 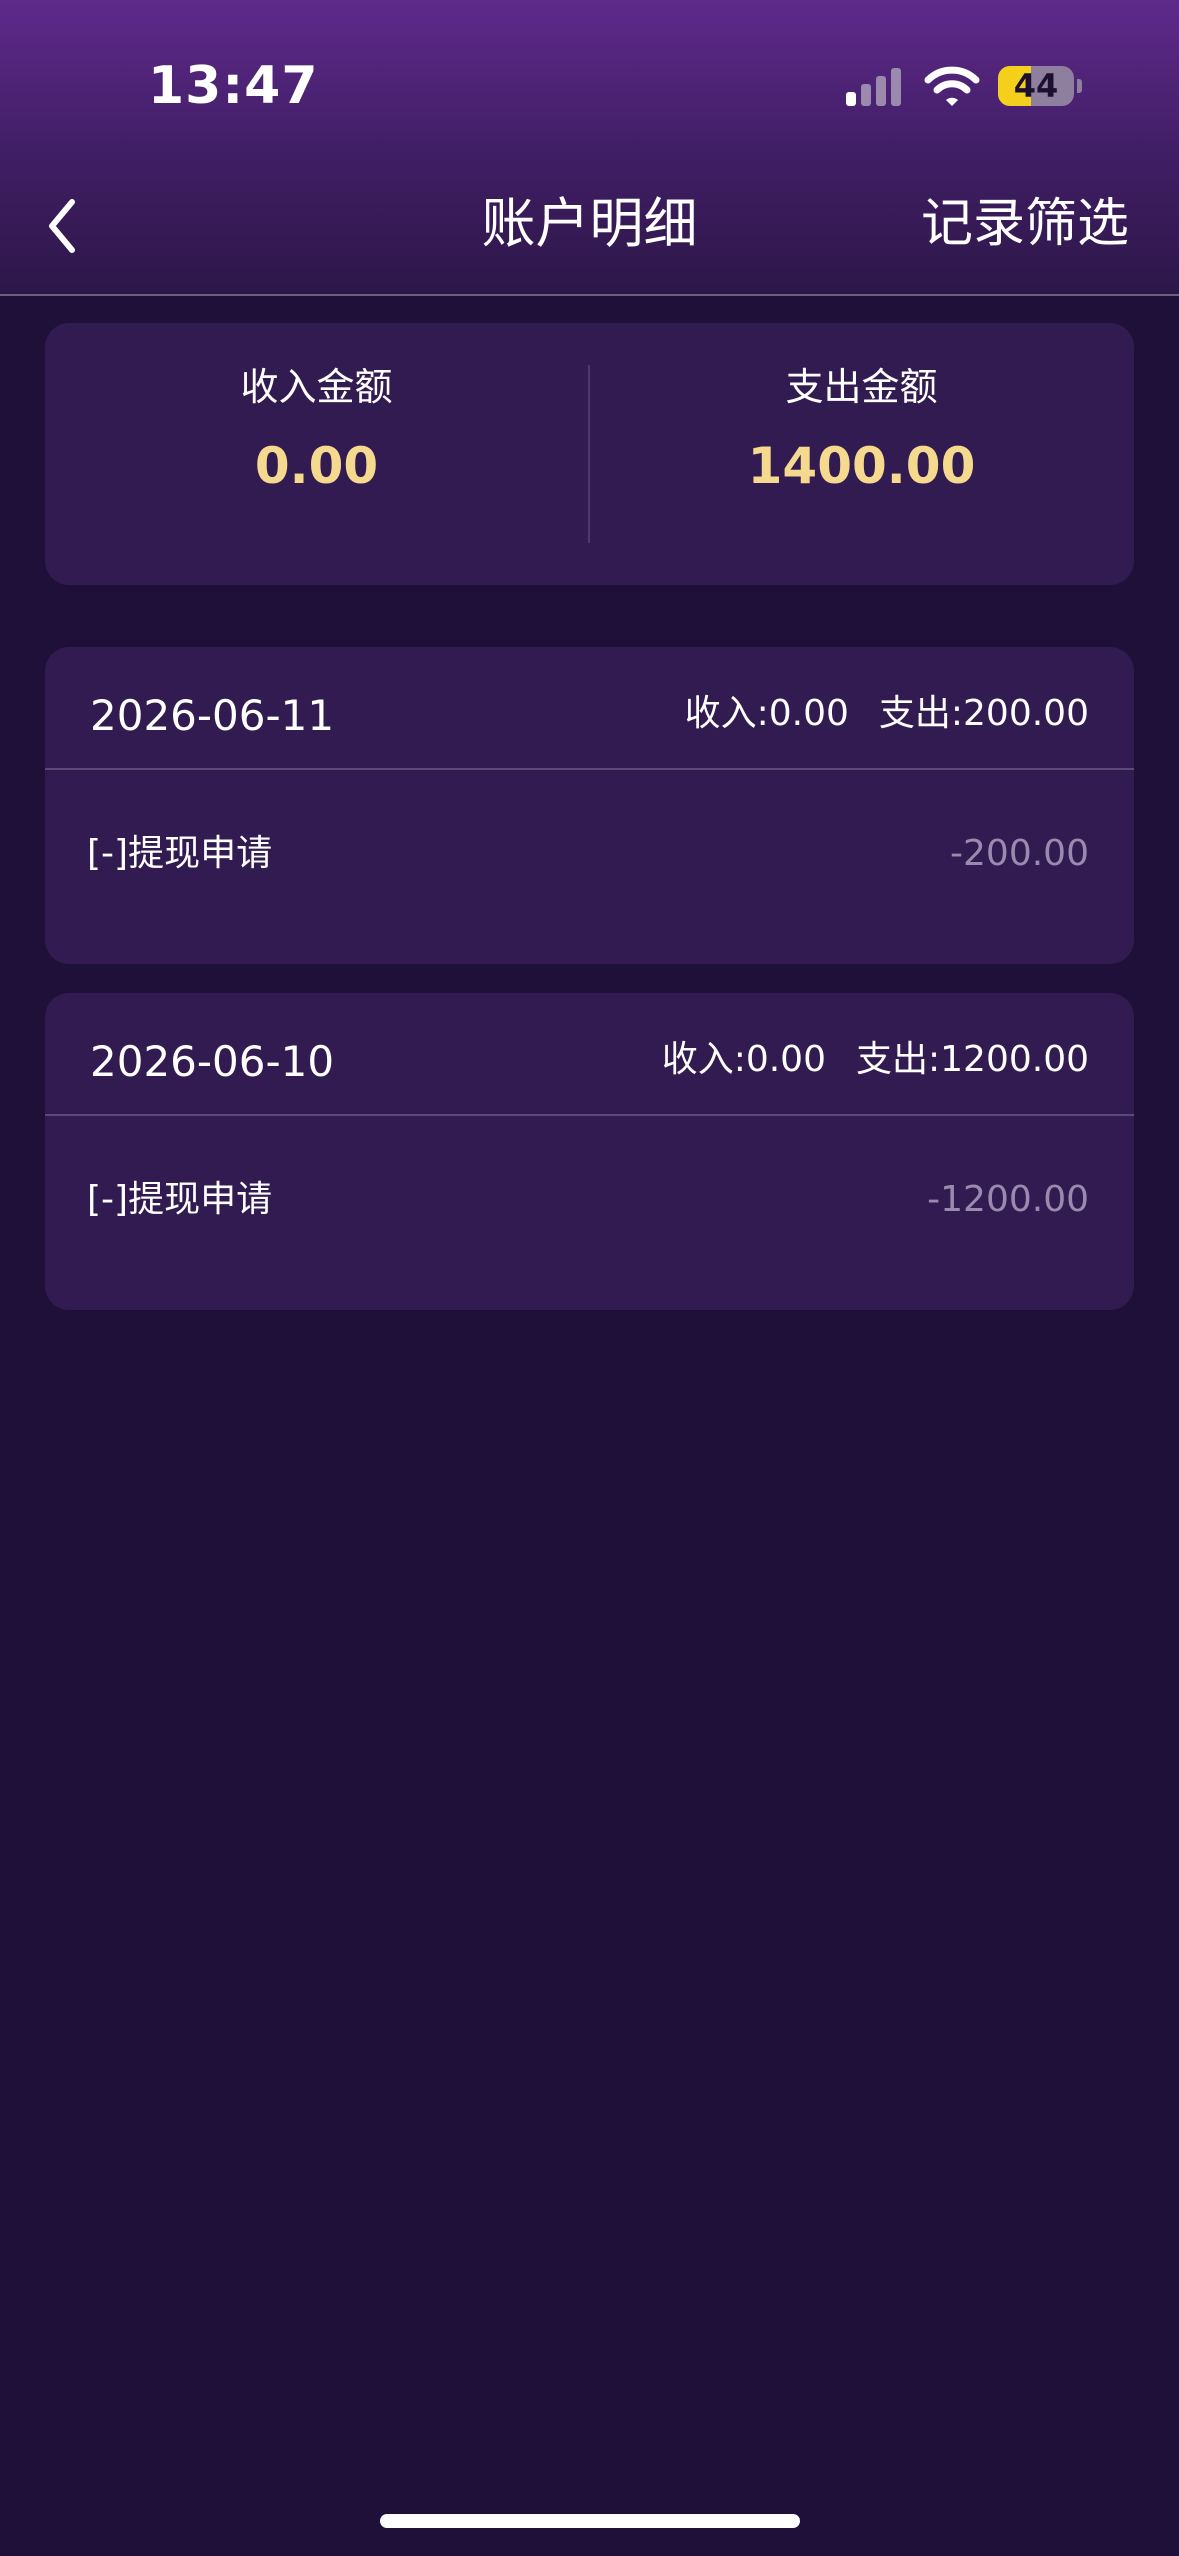 I want to click on expense-summary: 支出金额 1400.00, so click(x=861, y=429).